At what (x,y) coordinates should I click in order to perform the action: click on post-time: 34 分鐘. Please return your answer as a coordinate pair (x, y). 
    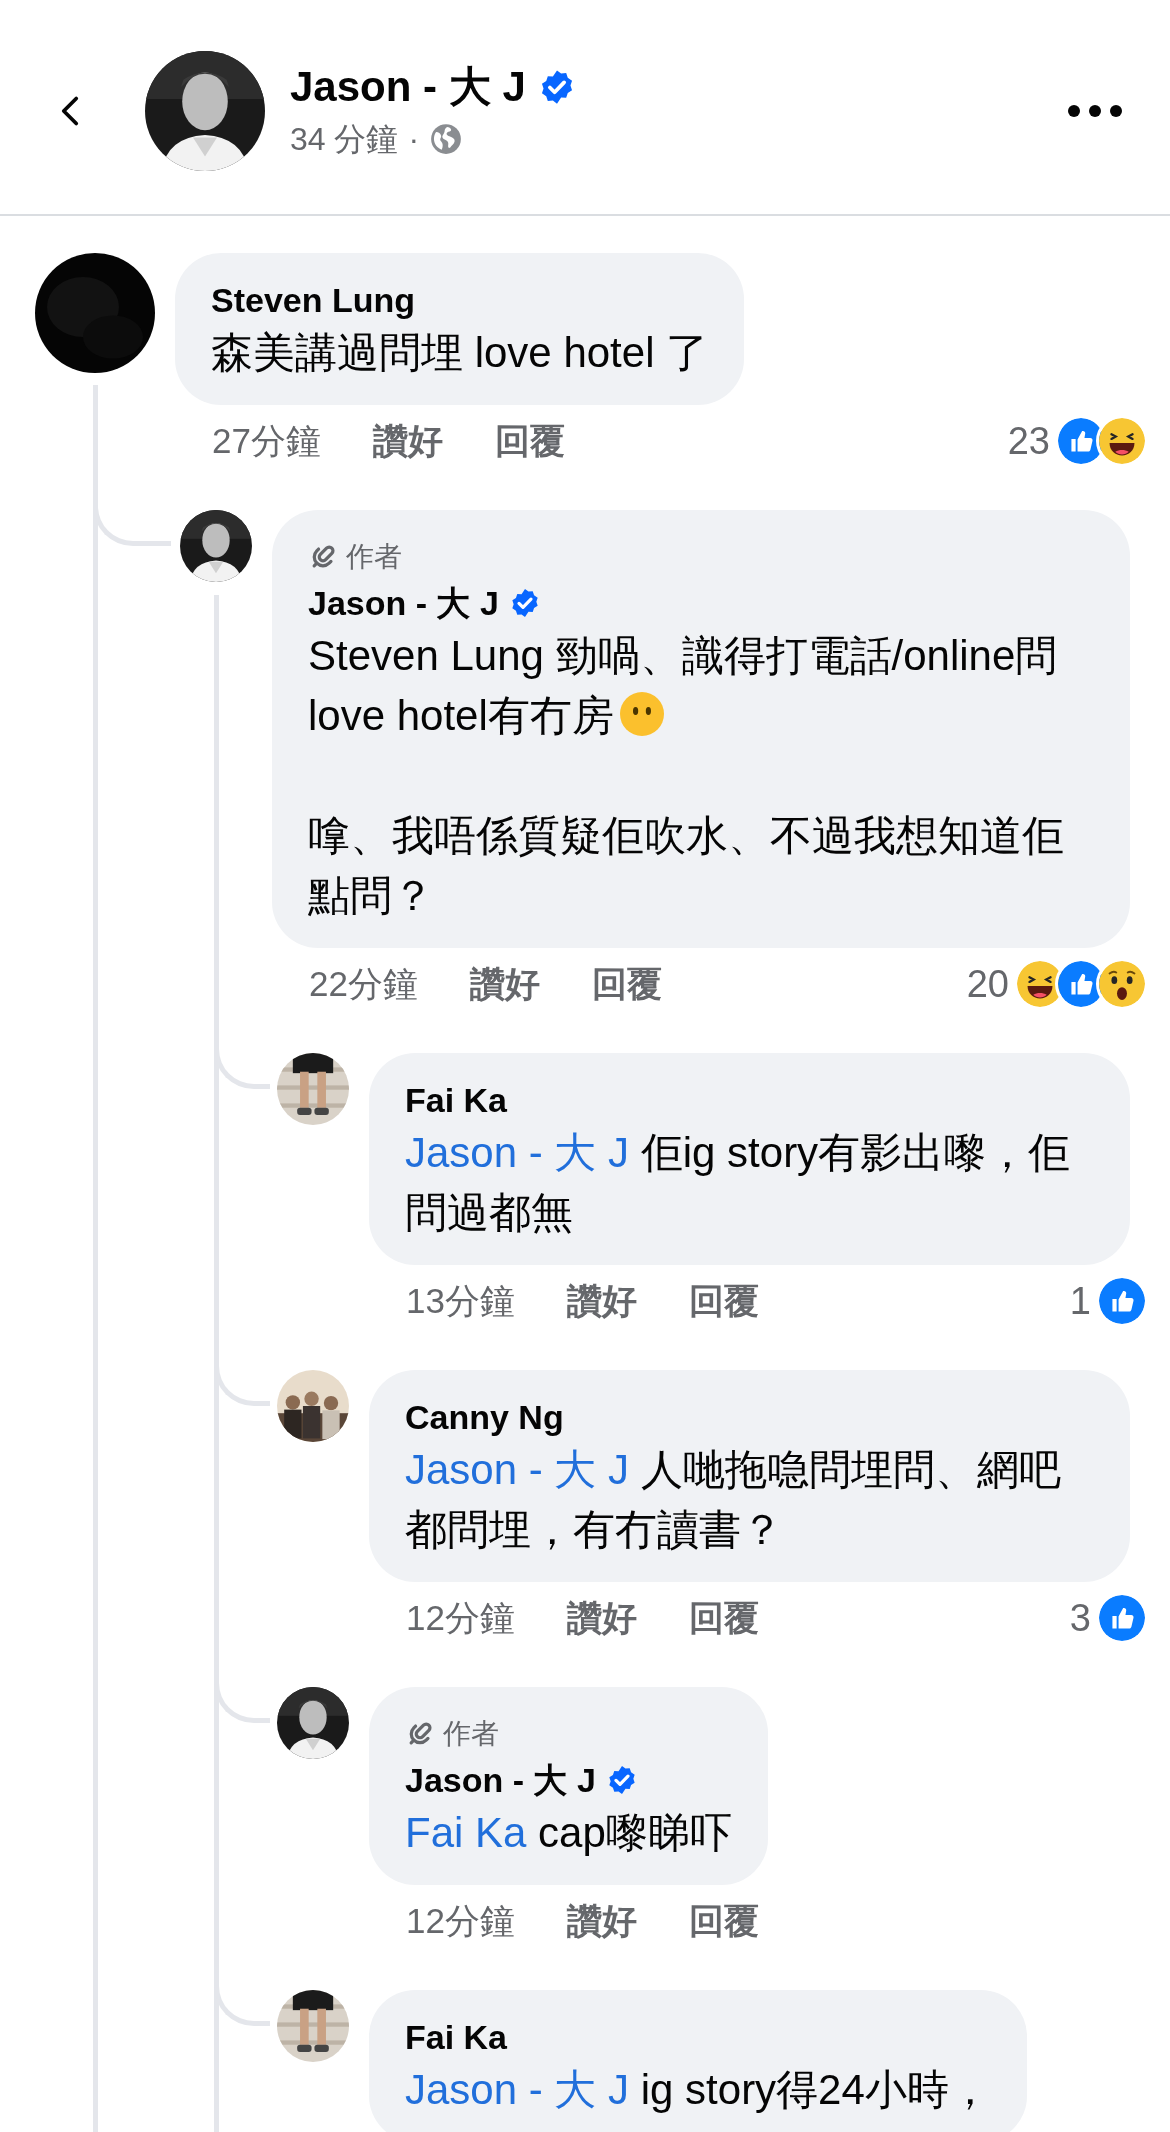
    Looking at the image, I should click on (344, 139).